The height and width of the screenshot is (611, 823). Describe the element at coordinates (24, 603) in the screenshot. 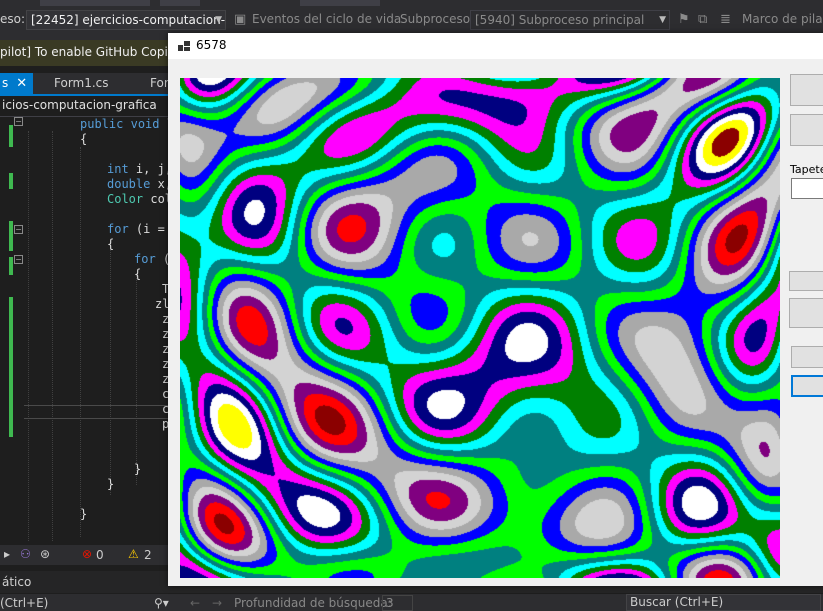

I see `find-shortcut: (Ctrl+E)` at that location.